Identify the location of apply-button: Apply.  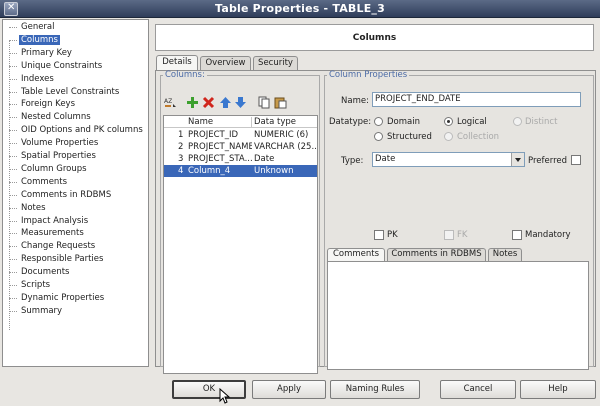
(289, 389).